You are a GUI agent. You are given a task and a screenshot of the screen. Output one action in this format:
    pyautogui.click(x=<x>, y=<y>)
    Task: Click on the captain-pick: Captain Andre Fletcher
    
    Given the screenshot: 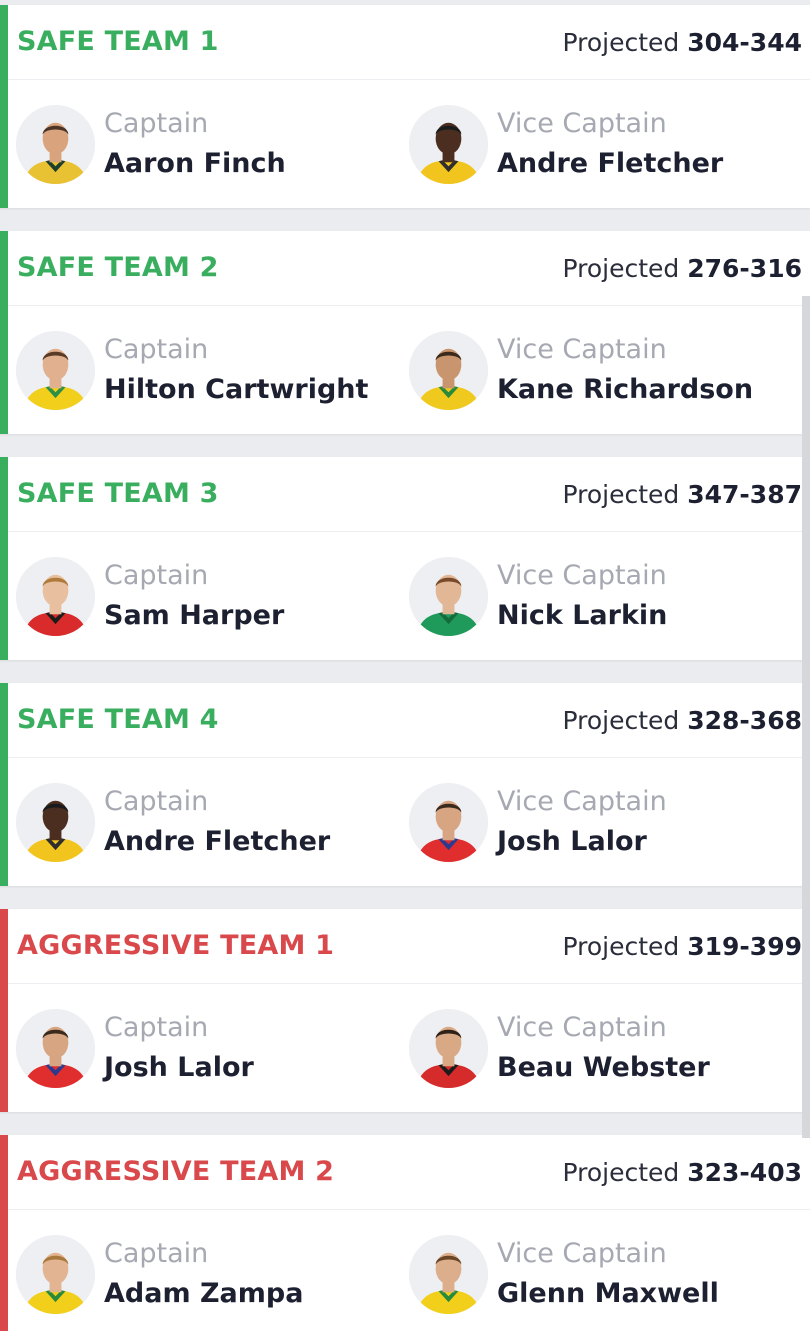 What is the action you would take?
    pyautogui.click(x=206, y=823)
    